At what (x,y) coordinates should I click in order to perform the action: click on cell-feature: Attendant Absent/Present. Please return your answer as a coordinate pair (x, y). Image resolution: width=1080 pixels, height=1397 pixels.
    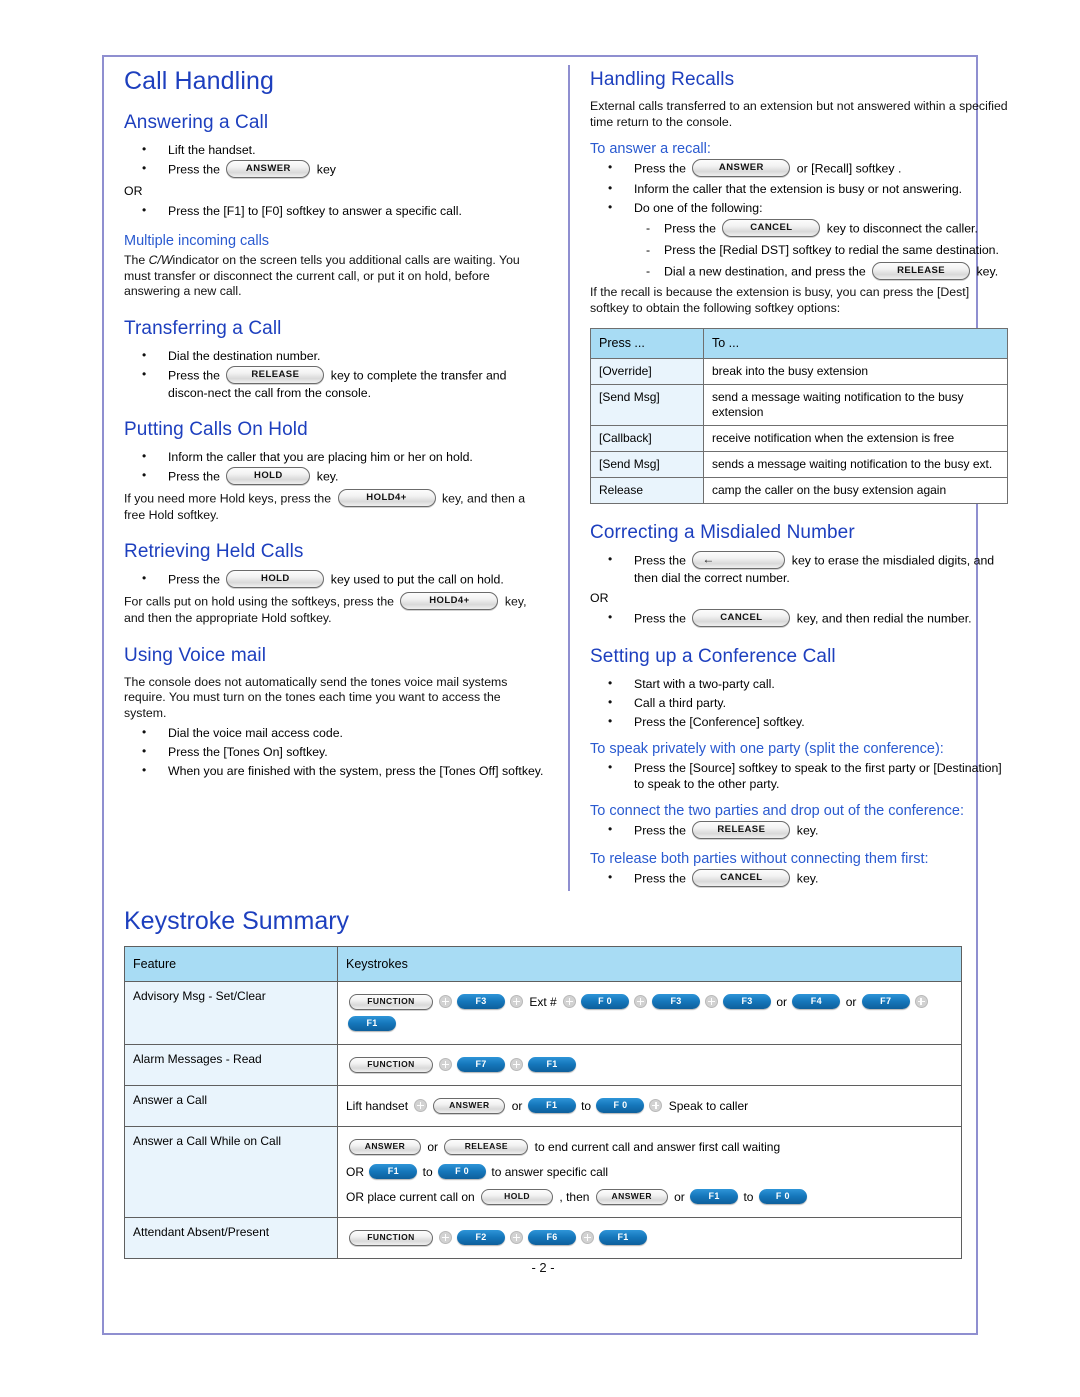
    Looking at the image, I should click on (231, 1238).